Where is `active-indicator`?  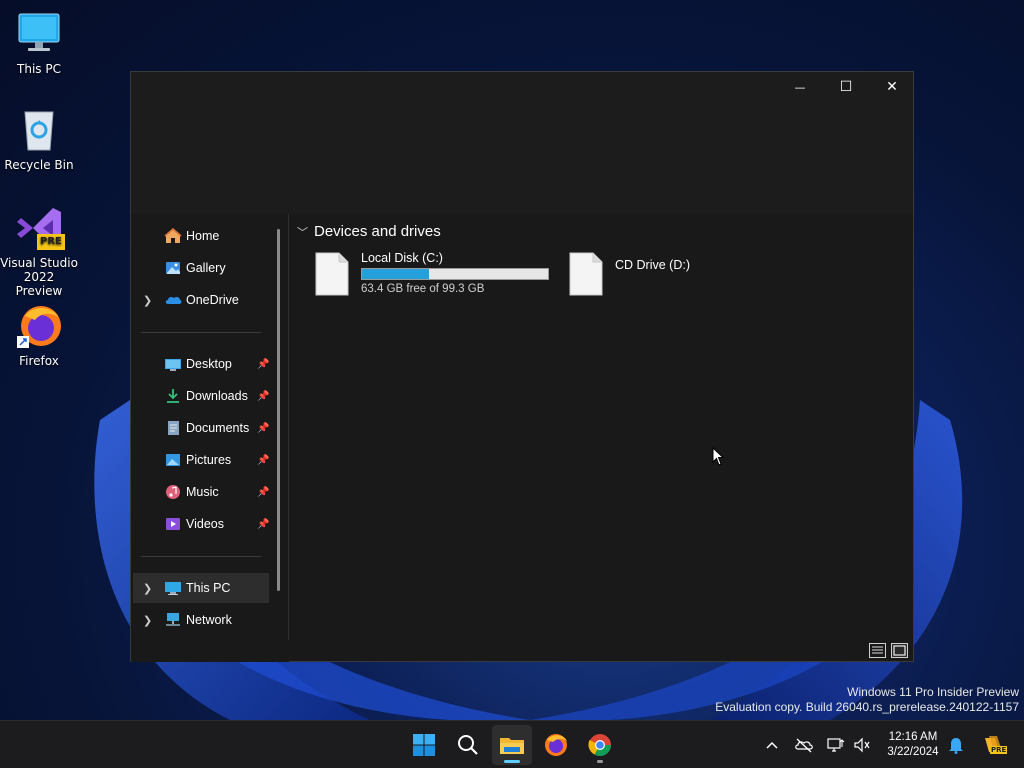 active-indicator is located at coordinates (512, 761).